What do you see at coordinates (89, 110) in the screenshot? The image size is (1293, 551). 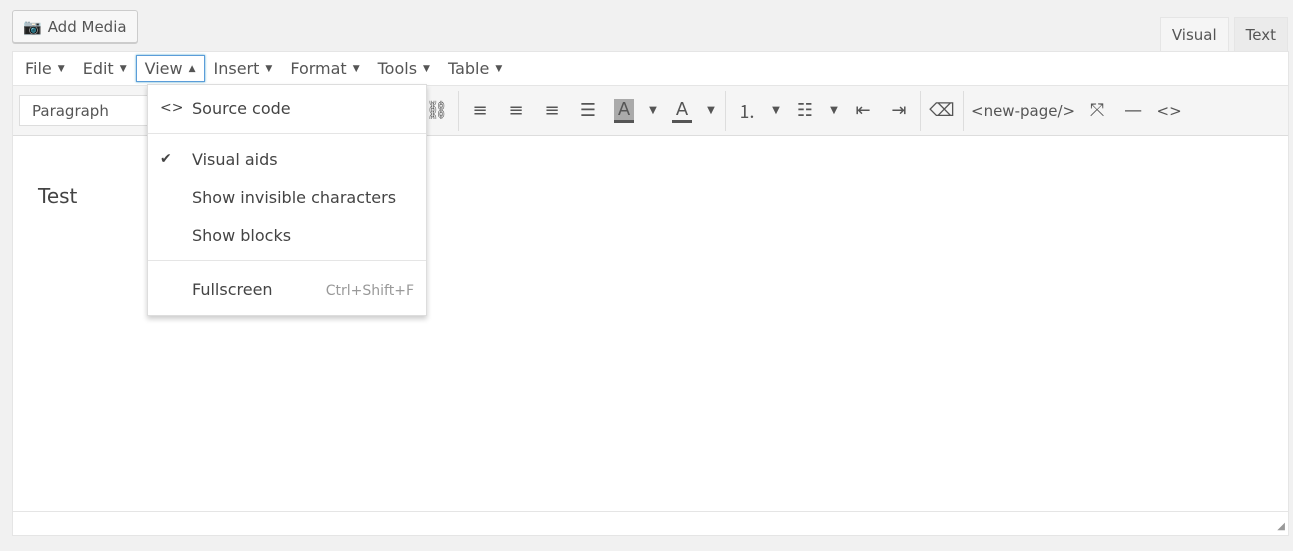 I see `format-select: Paragraph` at bounding box center [89, 110].